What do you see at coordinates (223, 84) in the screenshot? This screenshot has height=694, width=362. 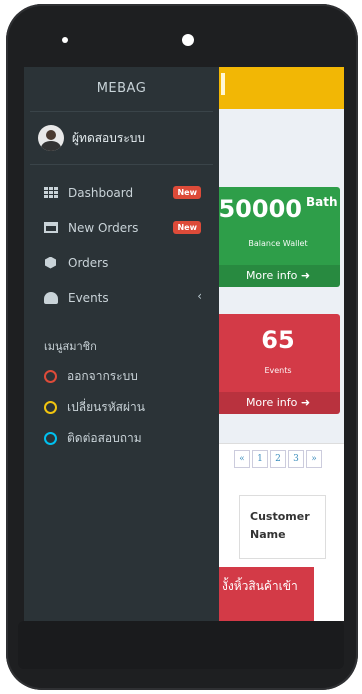 I see `navbar-toggle` at bounding box center [223, 84].